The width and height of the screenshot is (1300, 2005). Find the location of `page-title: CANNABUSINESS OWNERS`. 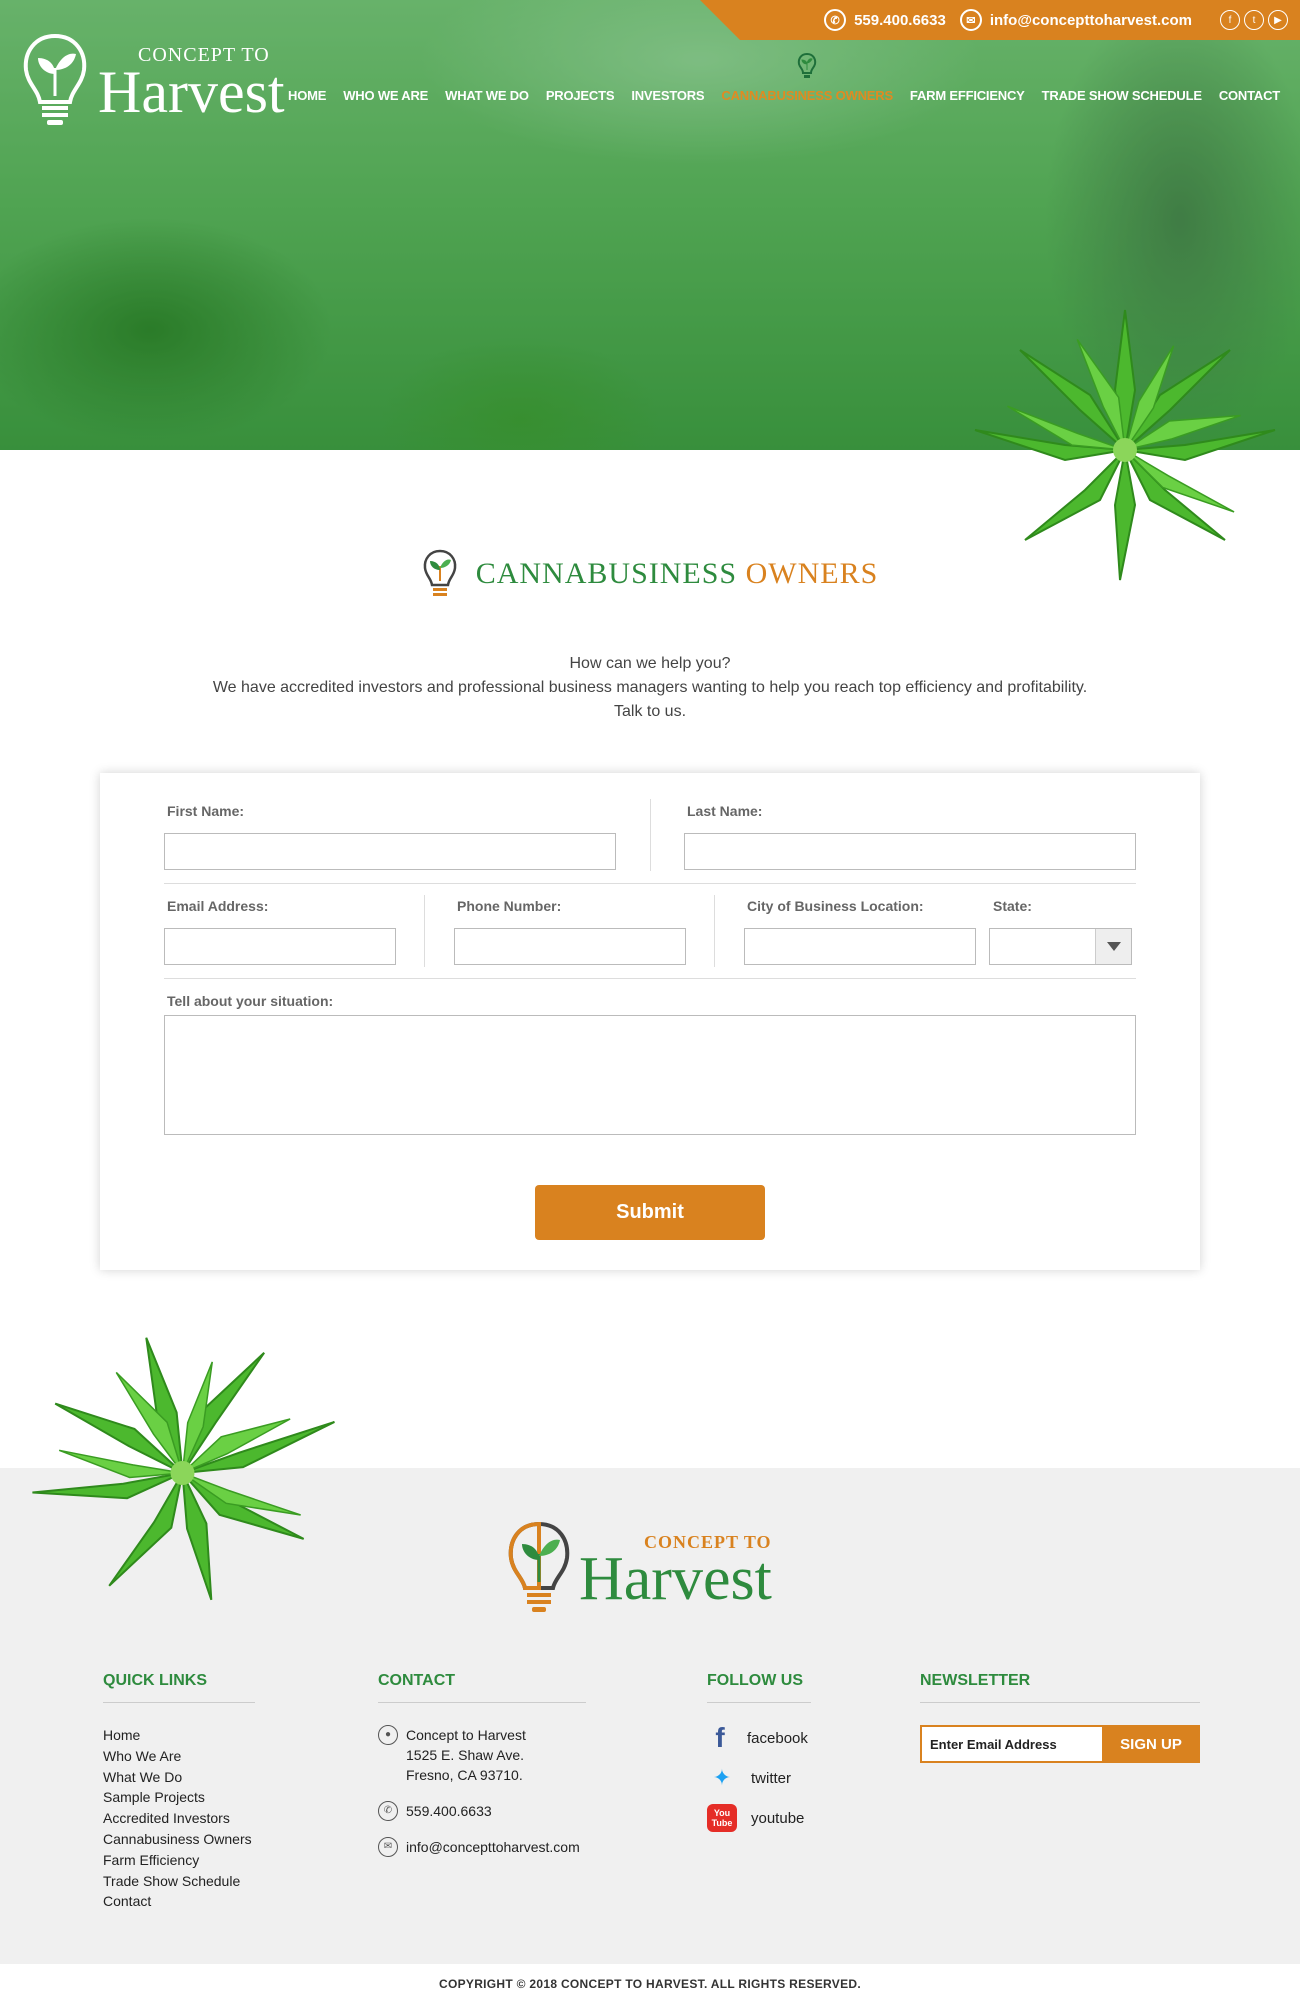

page-title: CANNABUSINESS OWNERS is located at coordinates (677, 574).